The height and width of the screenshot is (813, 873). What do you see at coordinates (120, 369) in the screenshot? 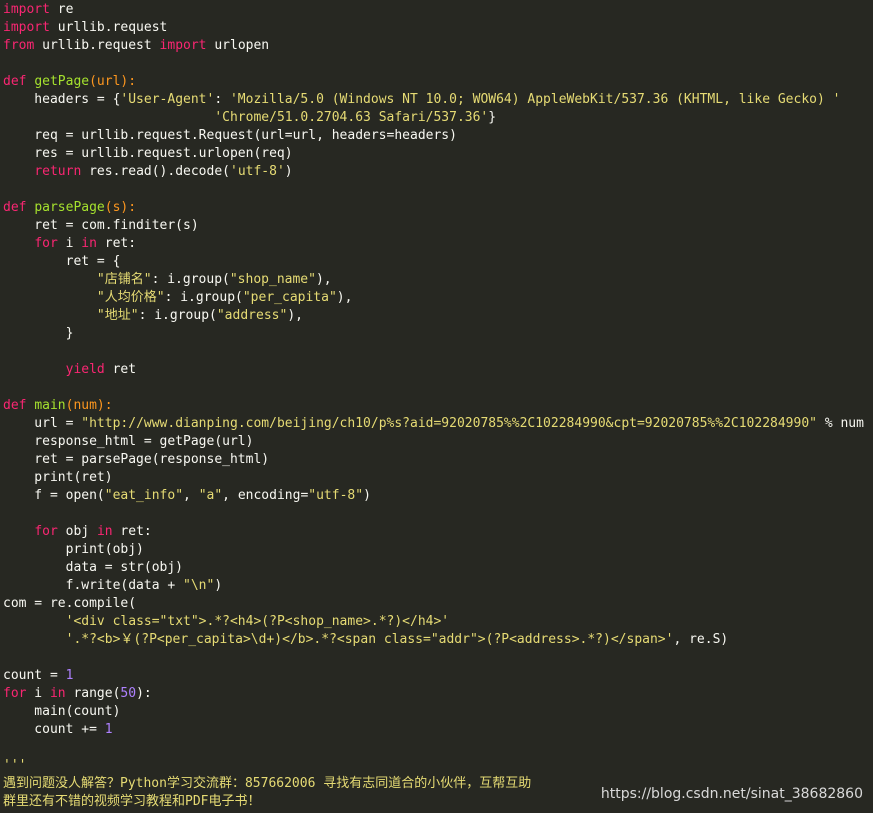
I see `code-token: ret` at bounding box center [120, 369].